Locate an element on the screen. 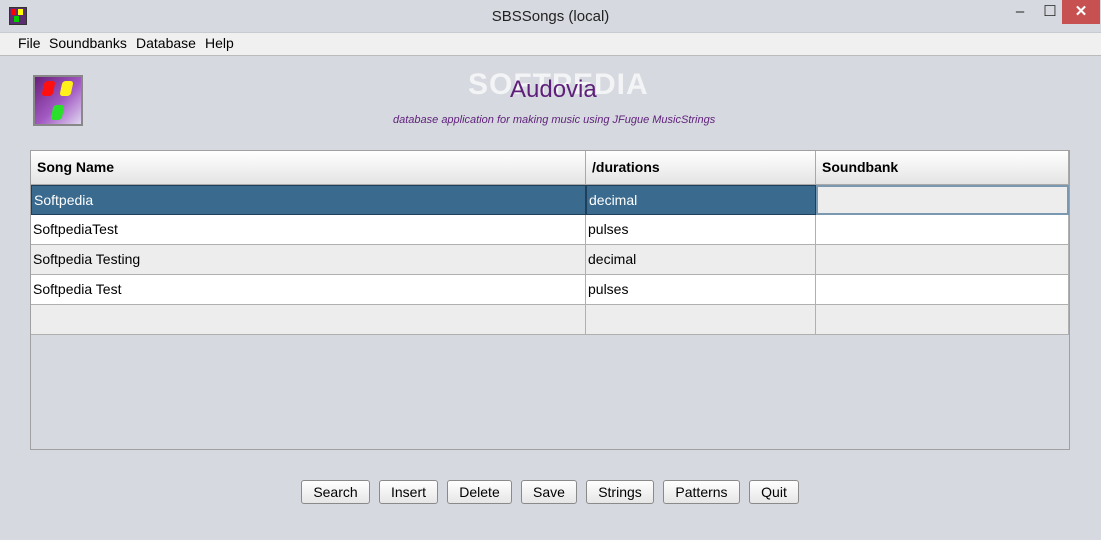 The image size is (1101, 540). column-header-soundbank: Soundbank is located at coordinates (942, 168).